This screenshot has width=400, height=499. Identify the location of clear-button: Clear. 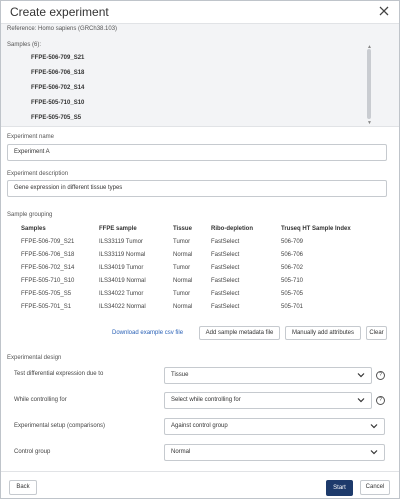
(376, 333).